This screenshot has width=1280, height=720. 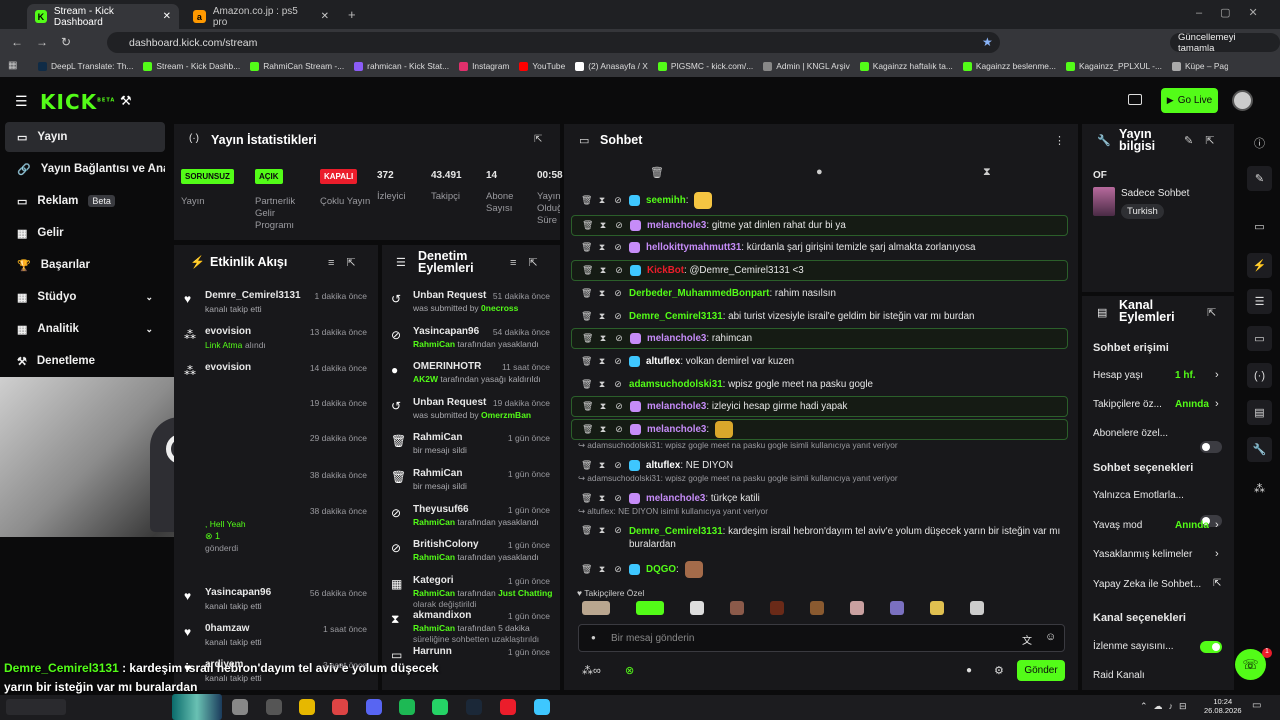 I want to click on access-setting-value: Anında, so click(x=1192, y=404).